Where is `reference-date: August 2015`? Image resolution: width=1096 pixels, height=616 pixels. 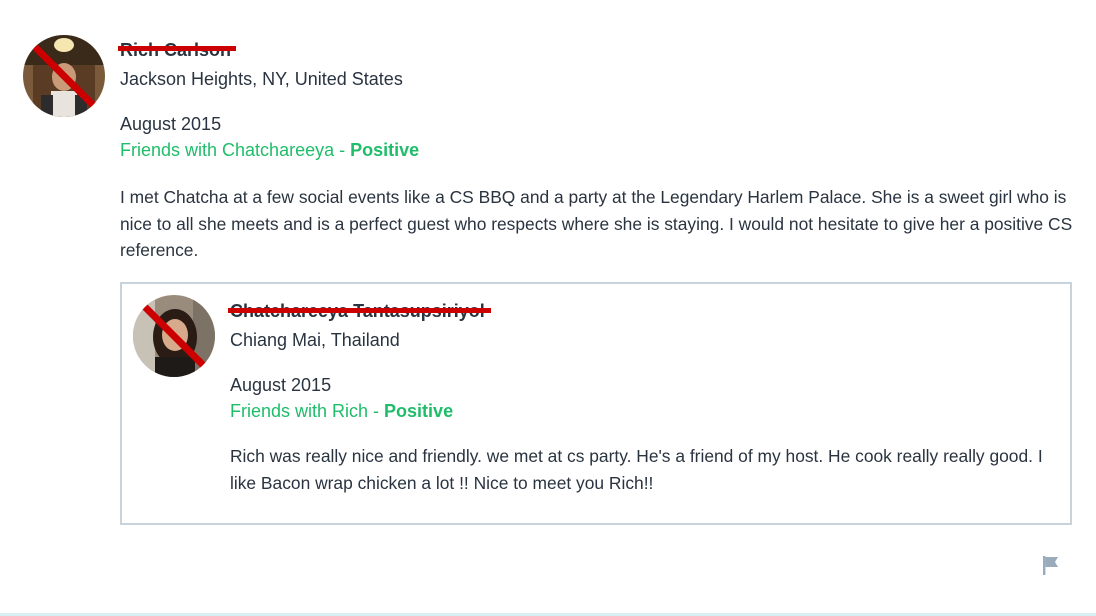 reference-date: August 2015 is located at coordinates (171, 124).